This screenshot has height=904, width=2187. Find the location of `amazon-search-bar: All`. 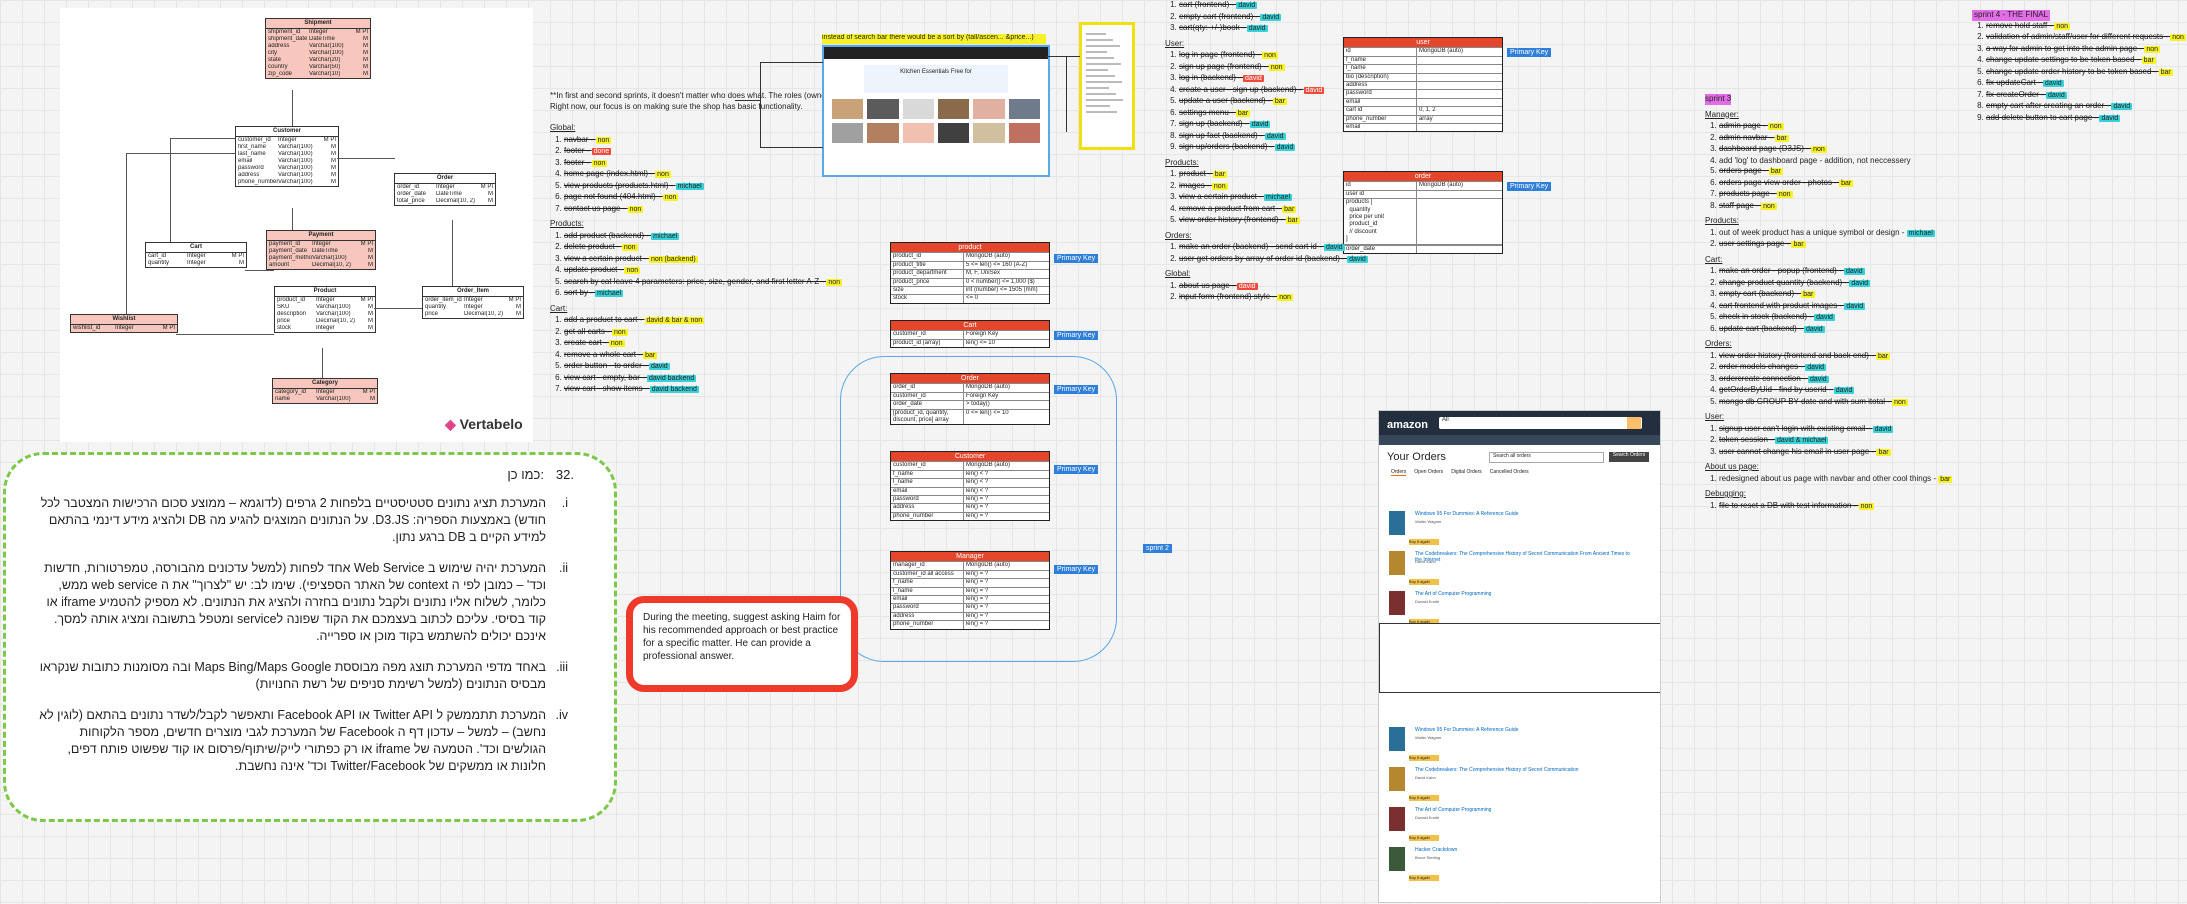

amazon-search-bar: All is located at coordinates (1540, 423).